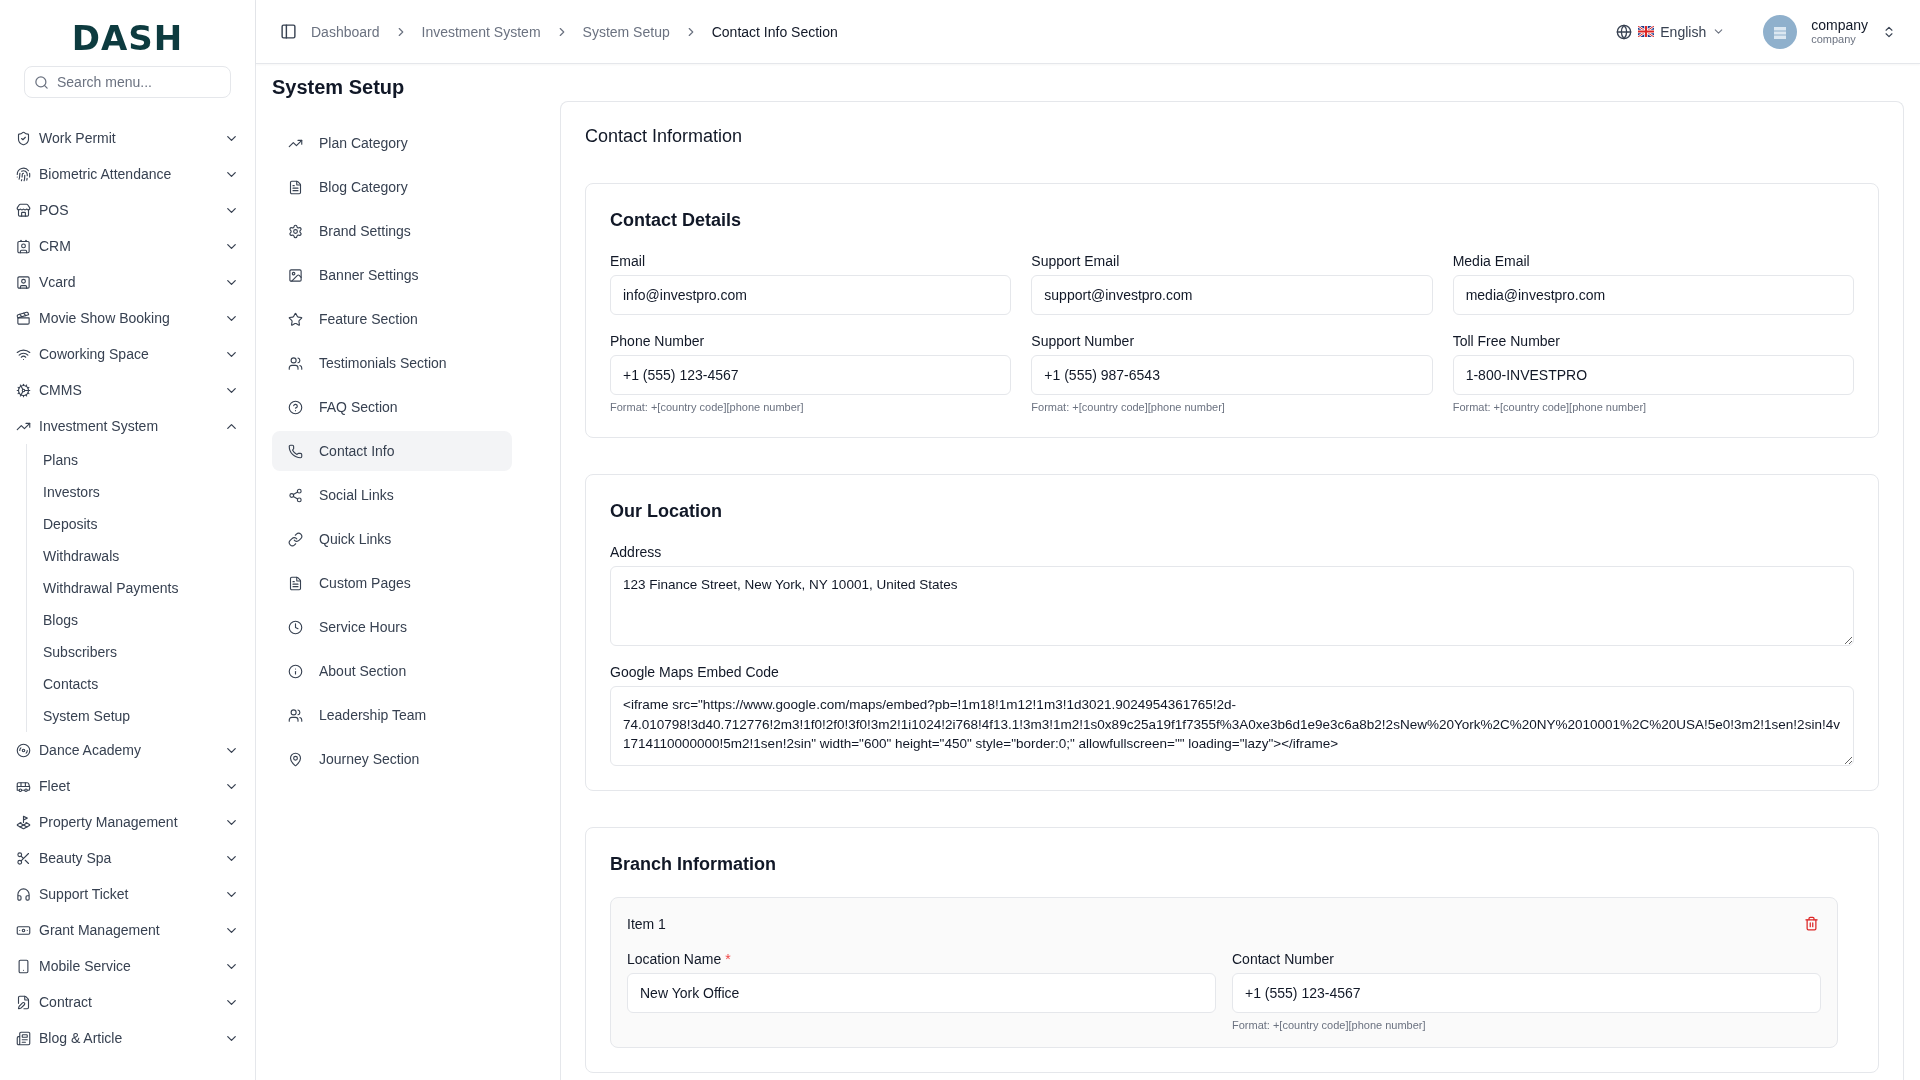 This screenshot has width=1920, height=1080. Describe the element at coordinates (1232, 375) in the screenshot. I see `input-field: +1 (555) 987-6543` at that location.